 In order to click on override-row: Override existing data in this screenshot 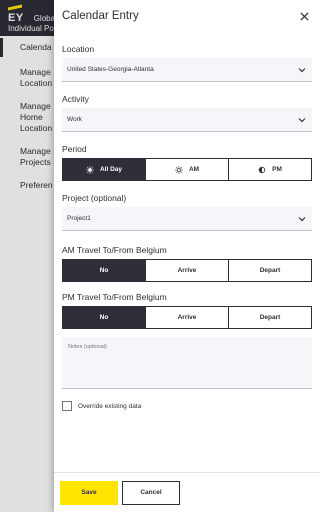, I will do `click(187, 406)`.